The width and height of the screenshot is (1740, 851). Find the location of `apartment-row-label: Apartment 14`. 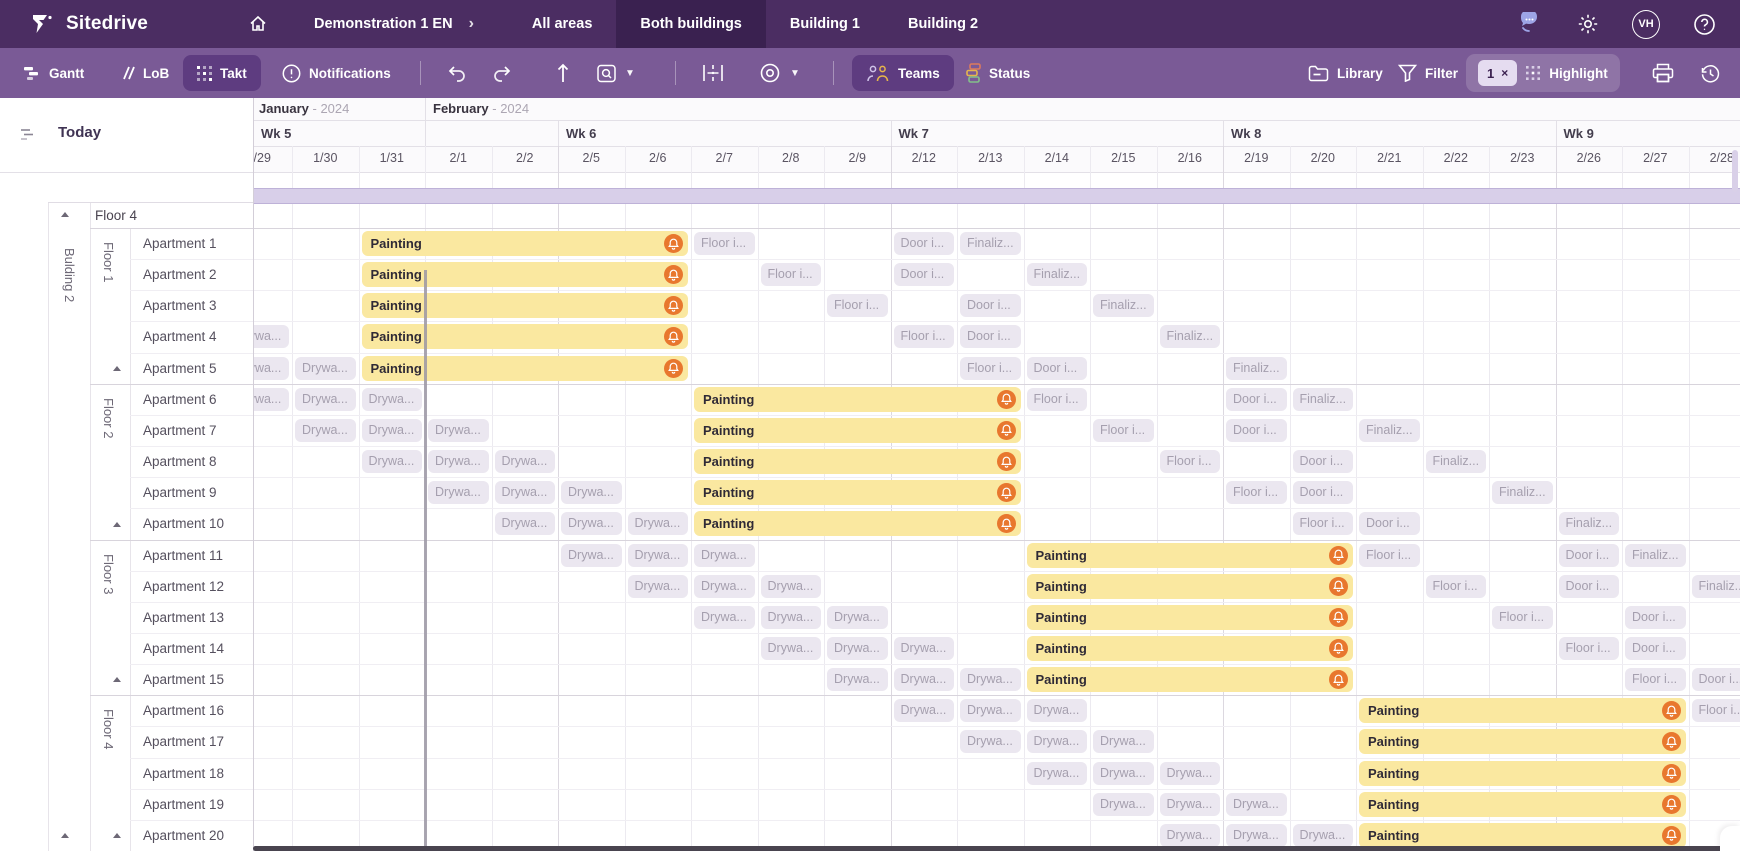

apartment-row-label: Apartment 14 is located at coordinates (183, 648).